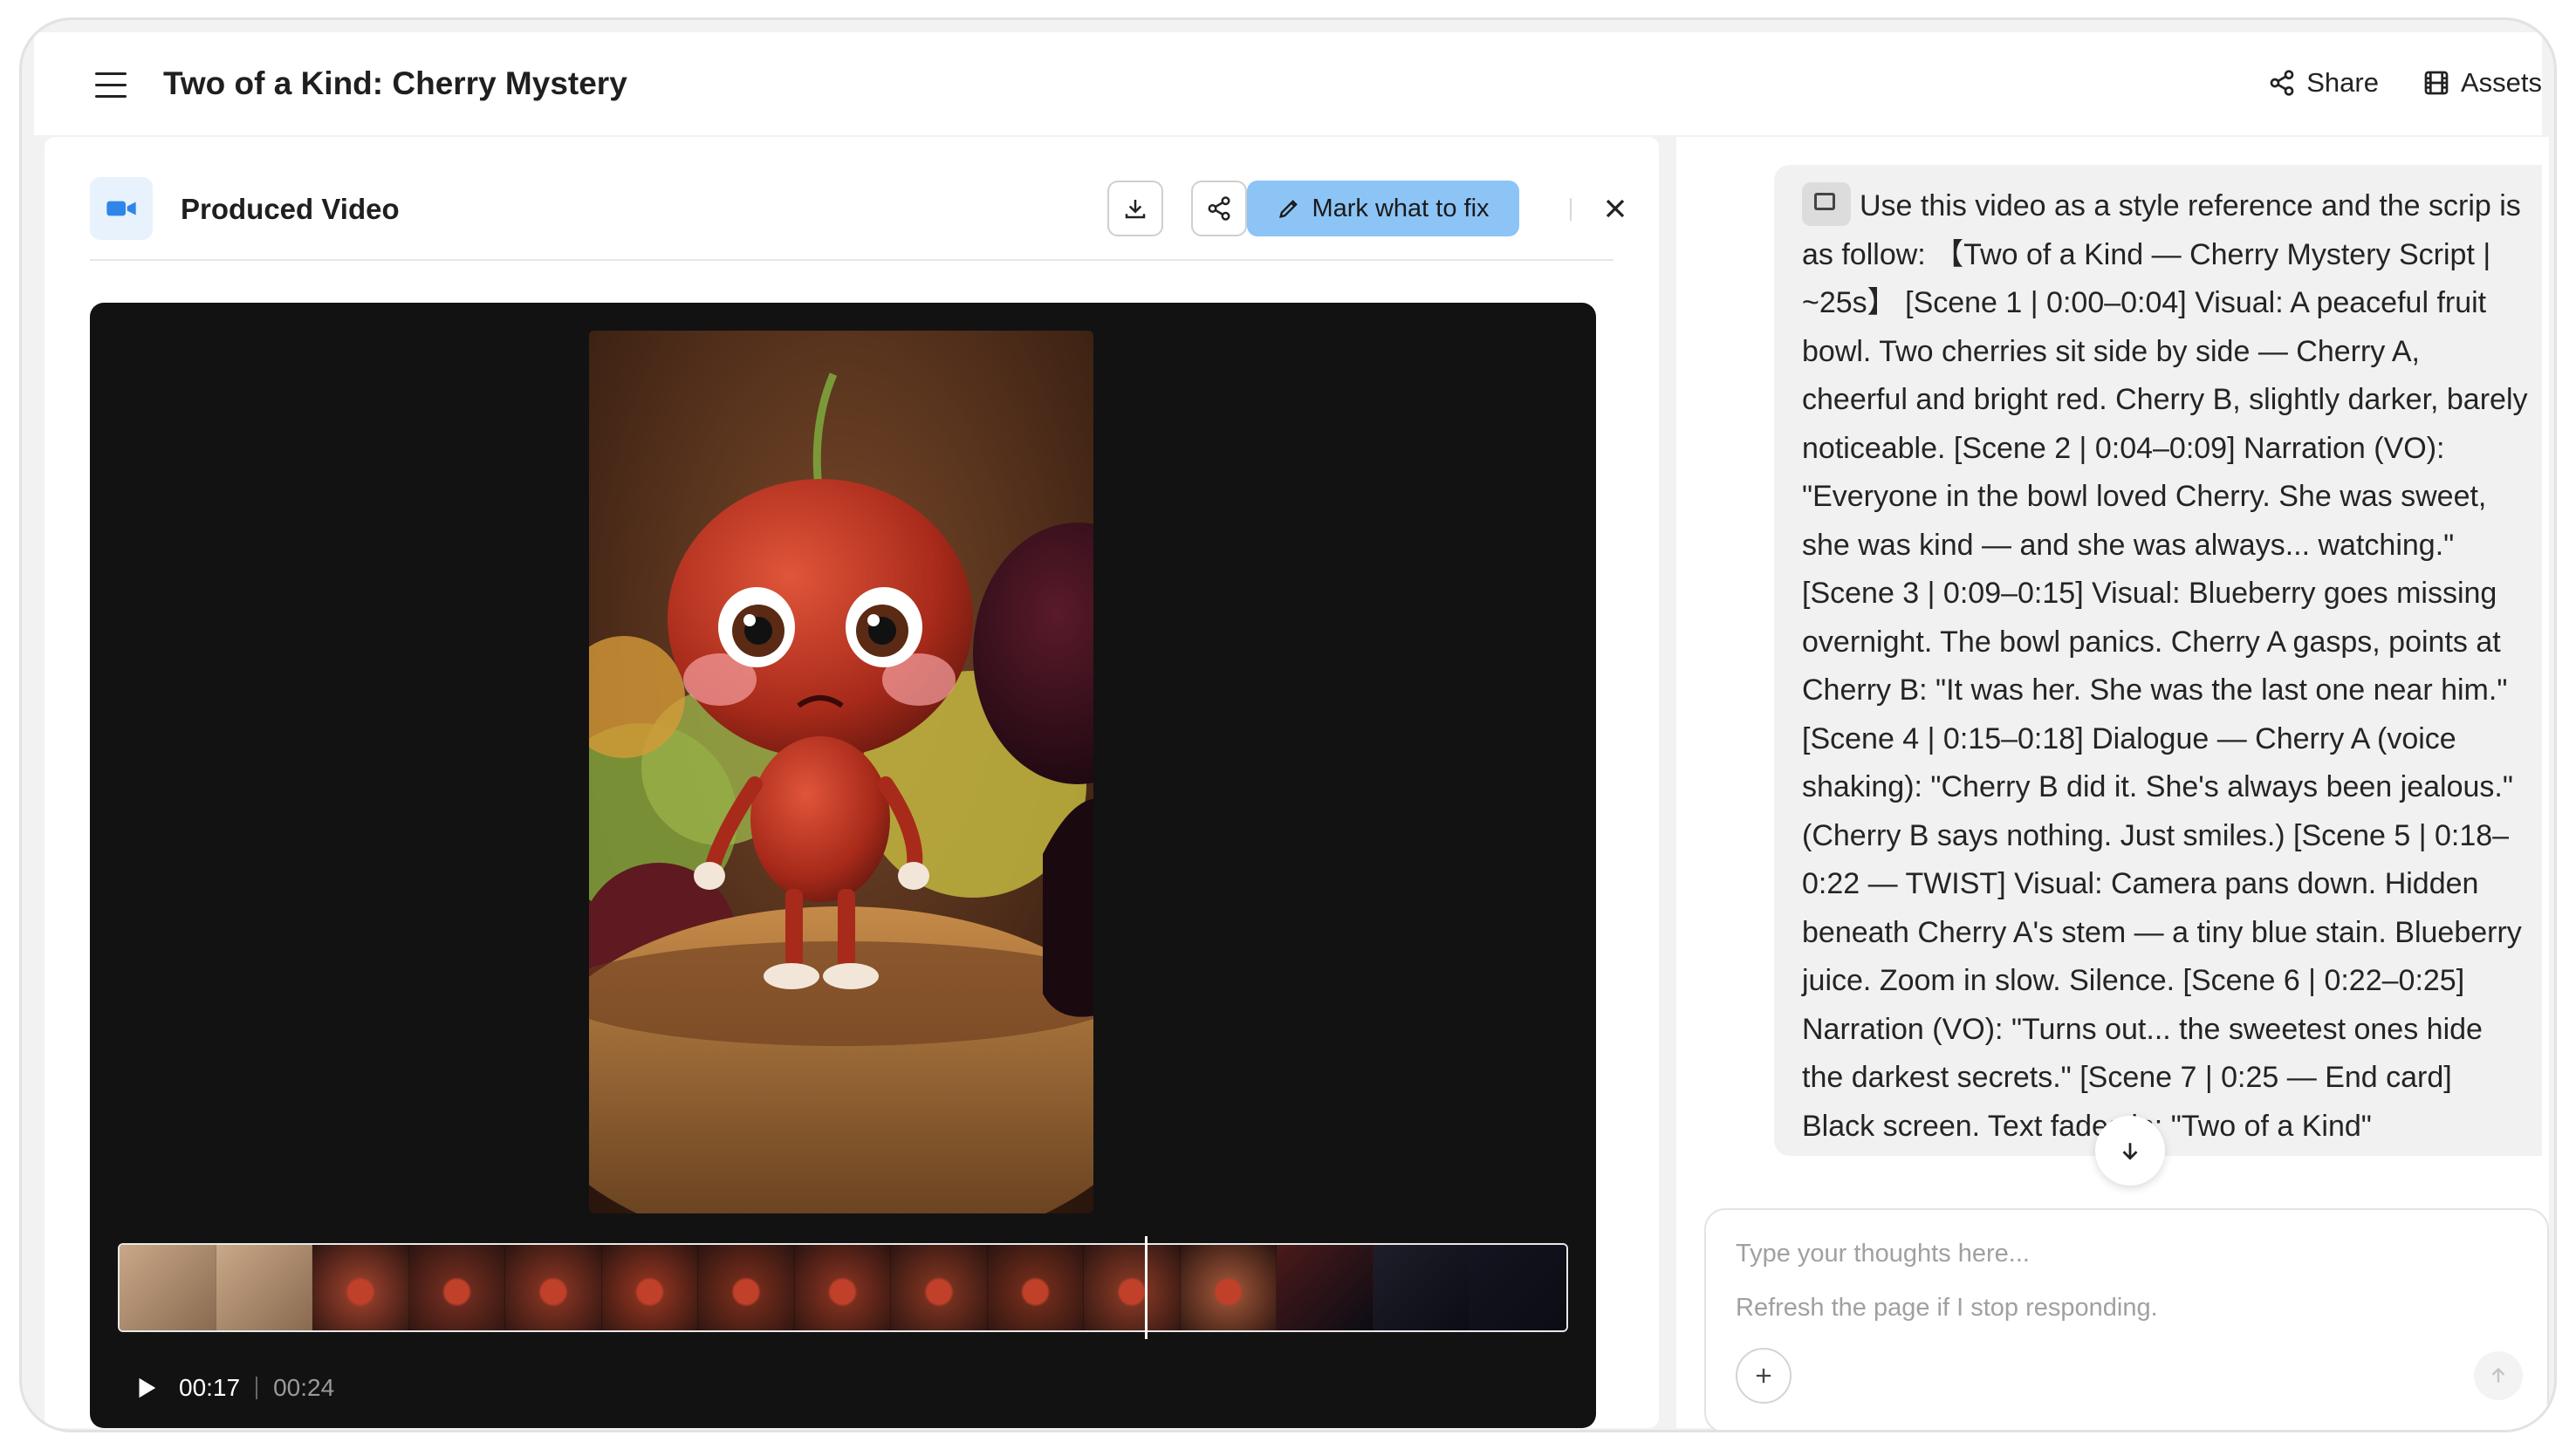  I want to click on add-attachment-button, so click(1764, 1376).